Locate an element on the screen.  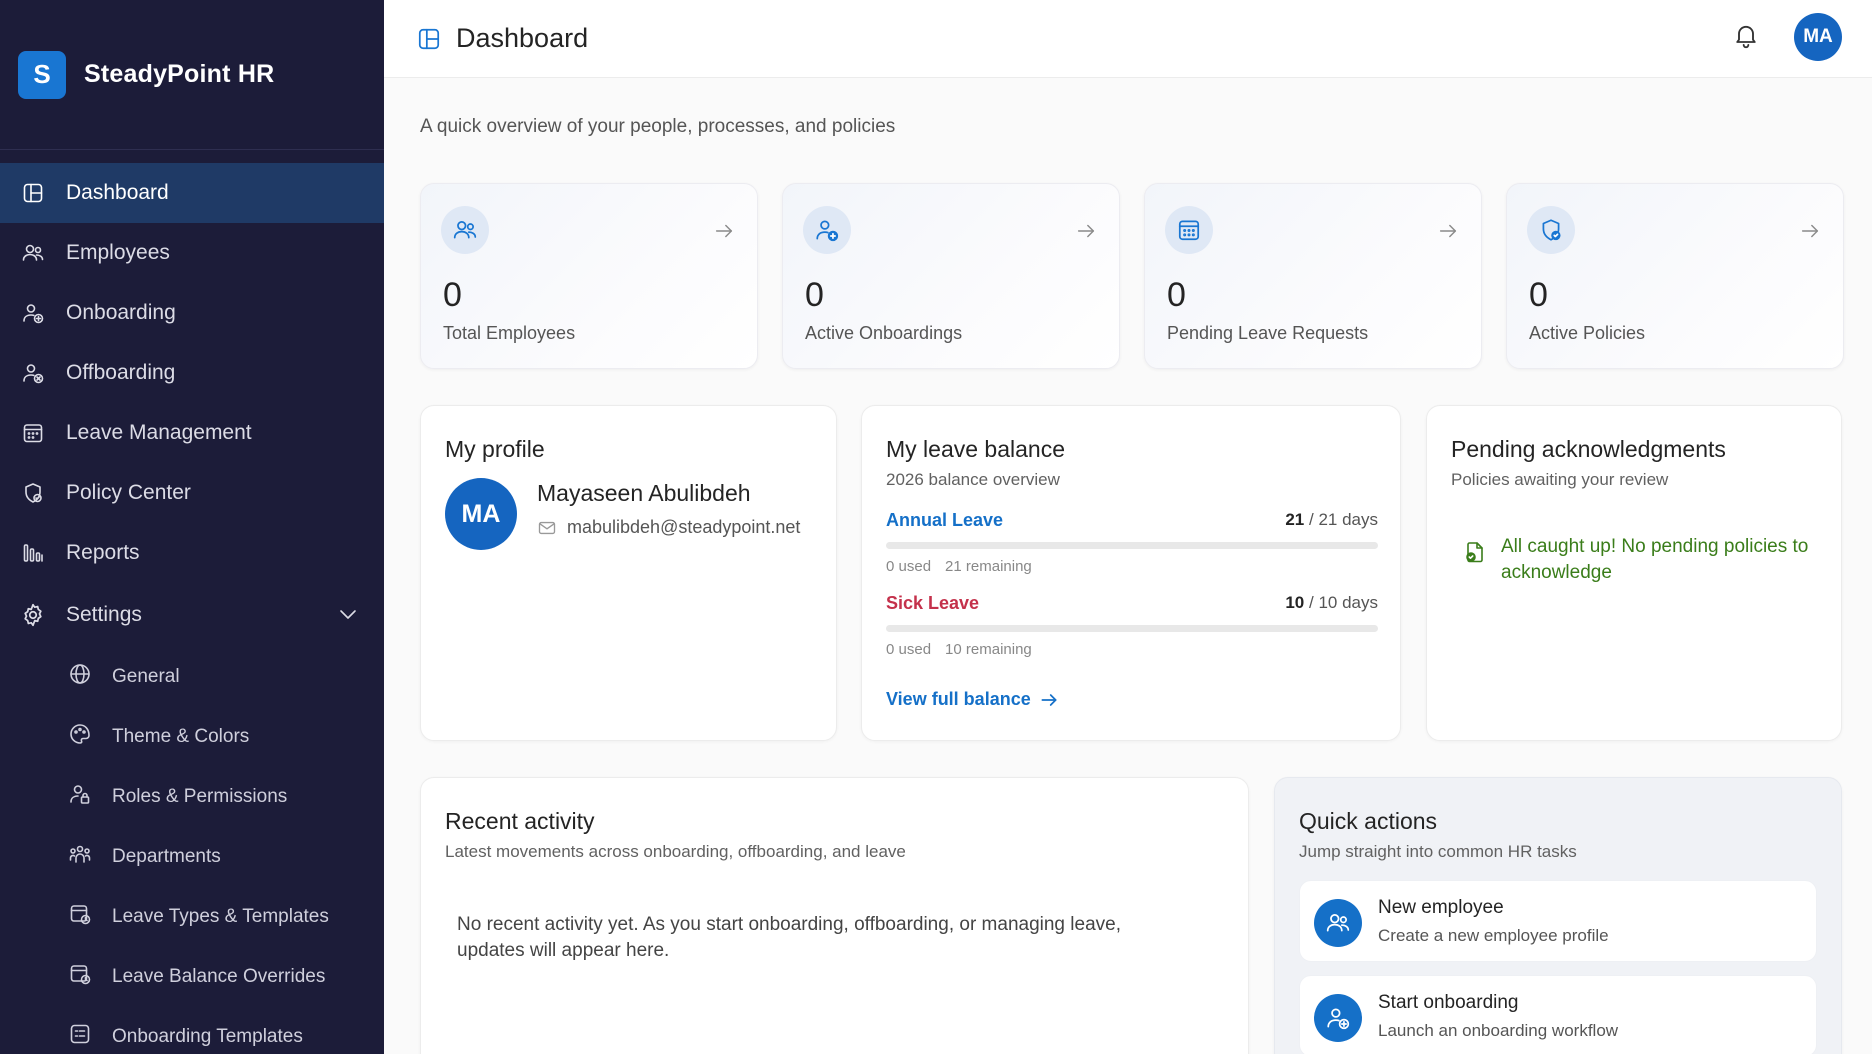
person-remove-icon is located at coordinates (33, 373).